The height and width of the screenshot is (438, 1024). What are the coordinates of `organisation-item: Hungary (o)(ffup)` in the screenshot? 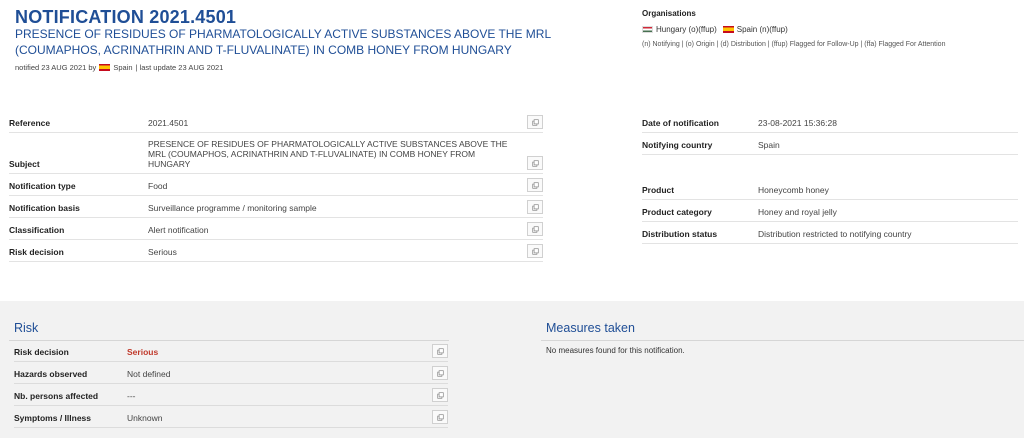 It's located at (679, 29).